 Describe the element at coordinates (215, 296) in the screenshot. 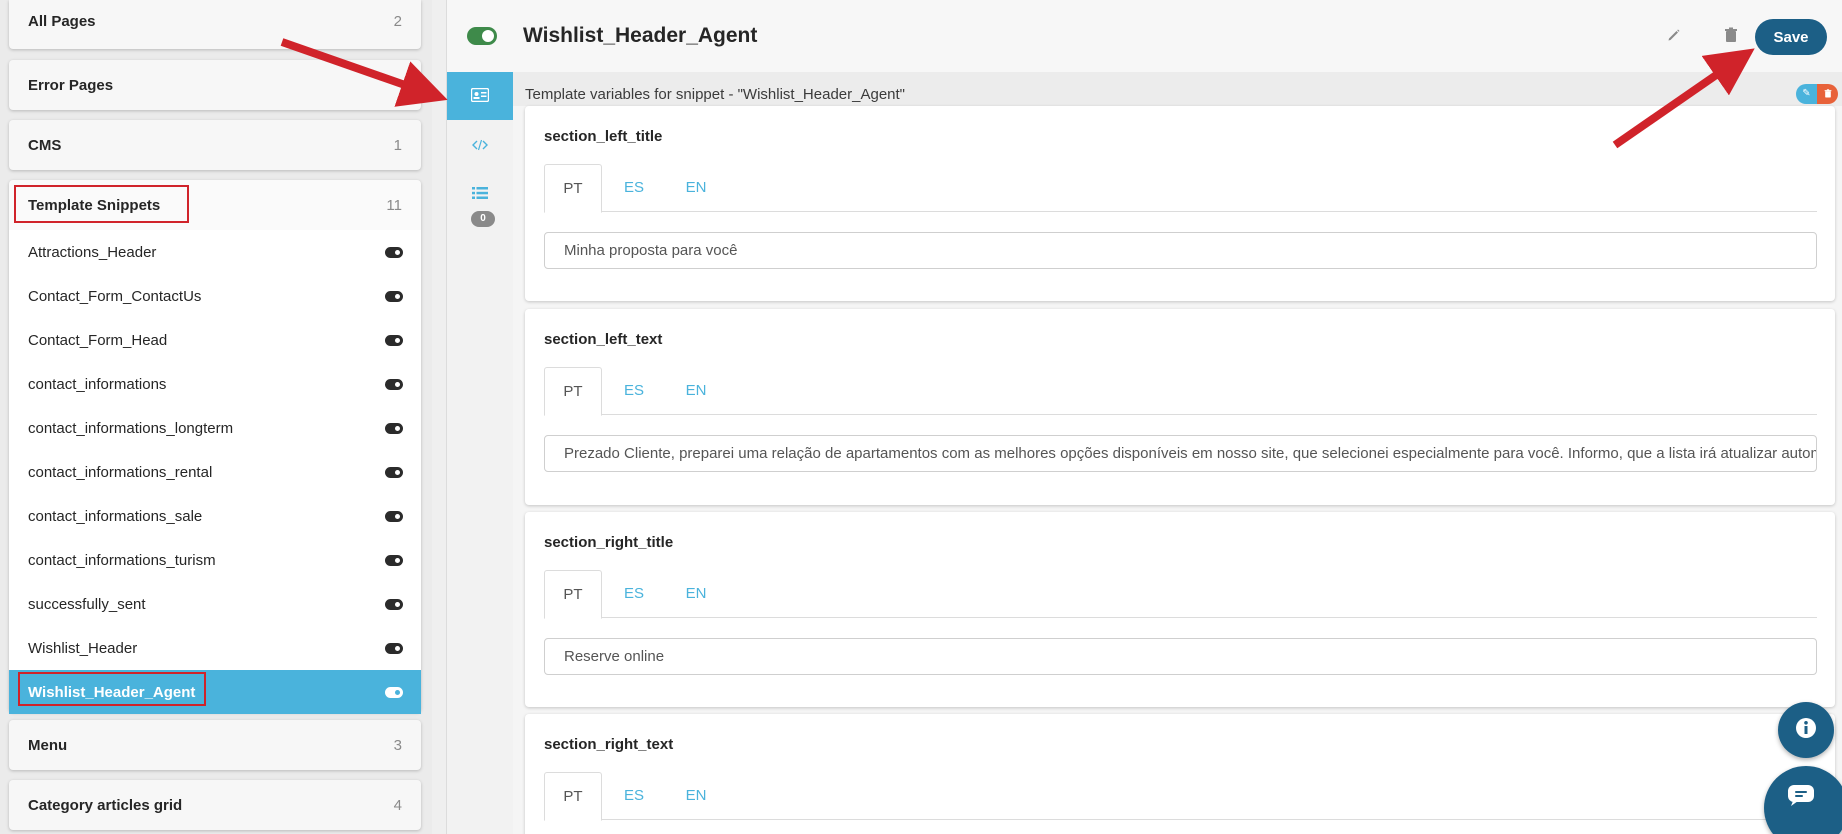

I see `snippet-item: Contact_Form_ContactUs` at that location.